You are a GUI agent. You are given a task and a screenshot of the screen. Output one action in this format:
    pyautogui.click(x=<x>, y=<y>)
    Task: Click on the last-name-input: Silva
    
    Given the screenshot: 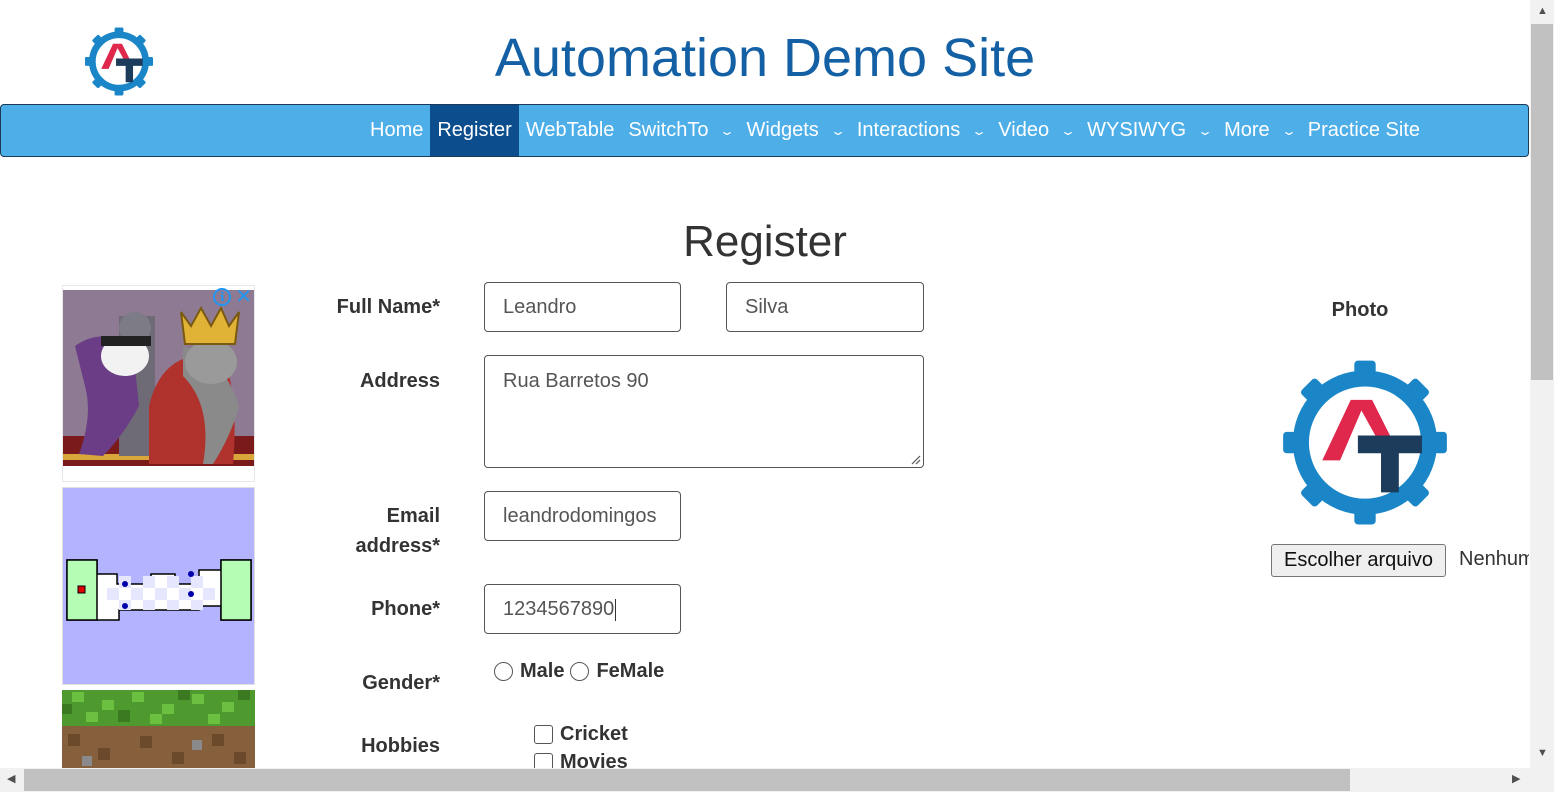 What is the action you would take?
    pyautogui.click(x=825, y=307)
    